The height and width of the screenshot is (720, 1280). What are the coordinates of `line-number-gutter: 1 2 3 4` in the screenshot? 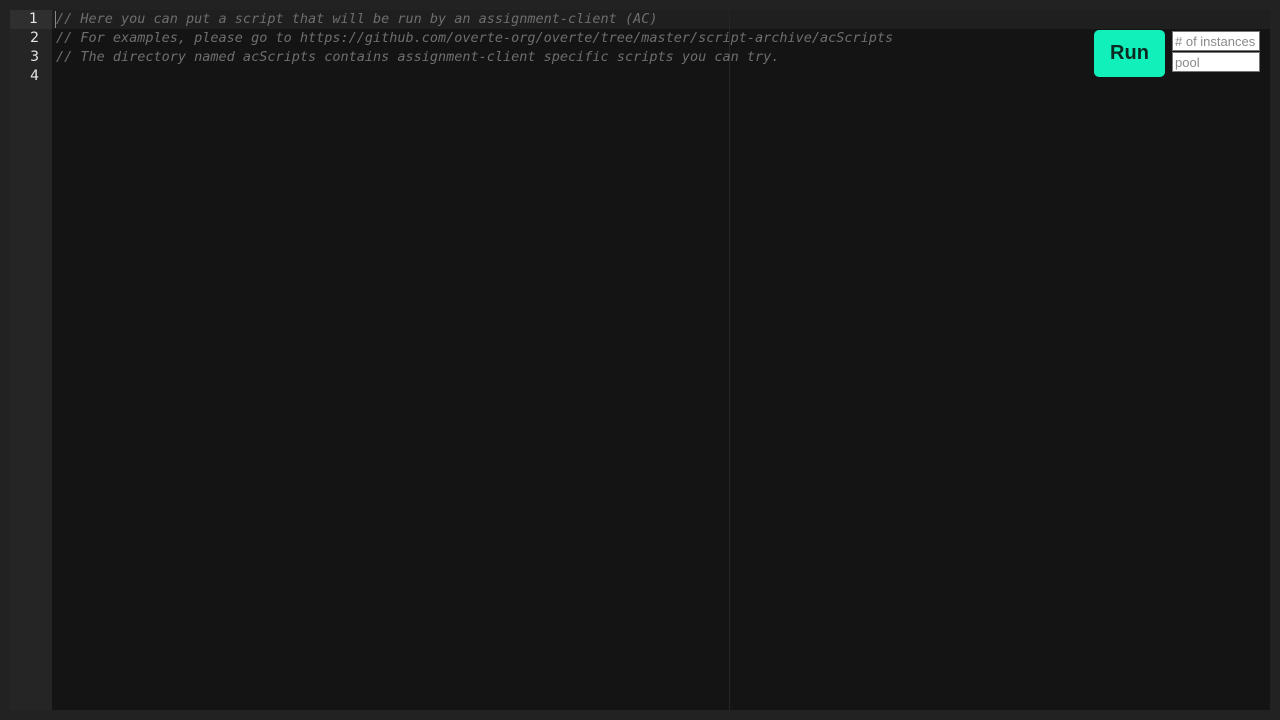 It's located at (31, 360).